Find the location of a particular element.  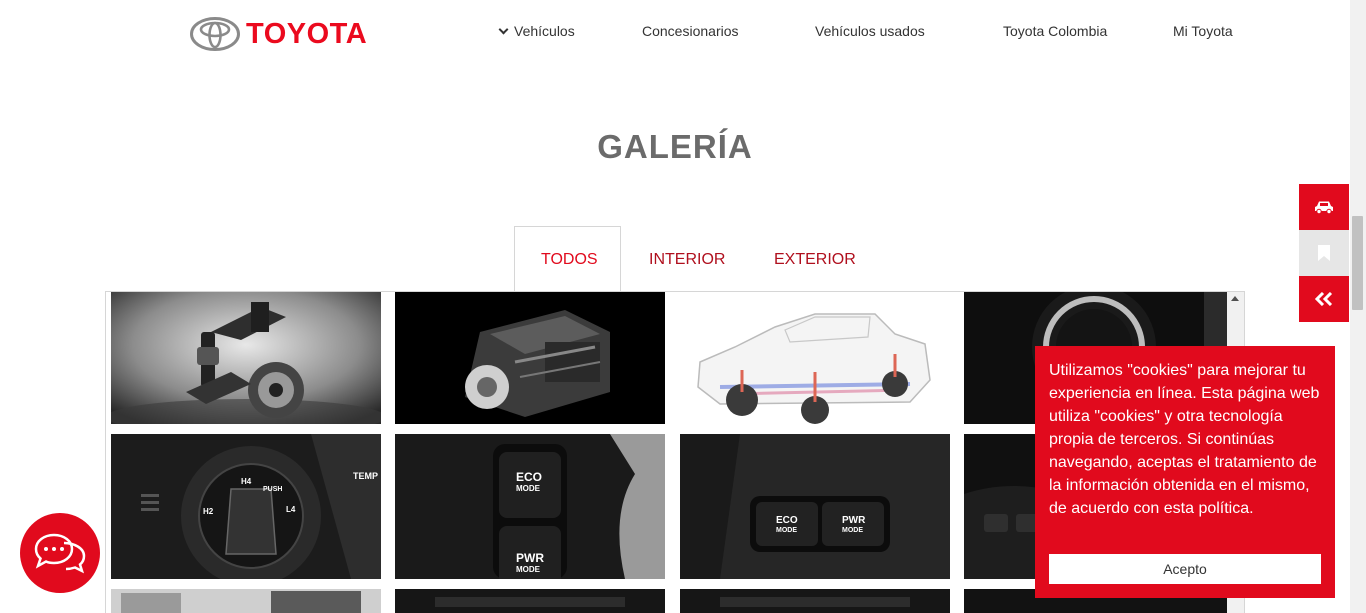

side-bookmark-button is located at coordinates (1324, 253).